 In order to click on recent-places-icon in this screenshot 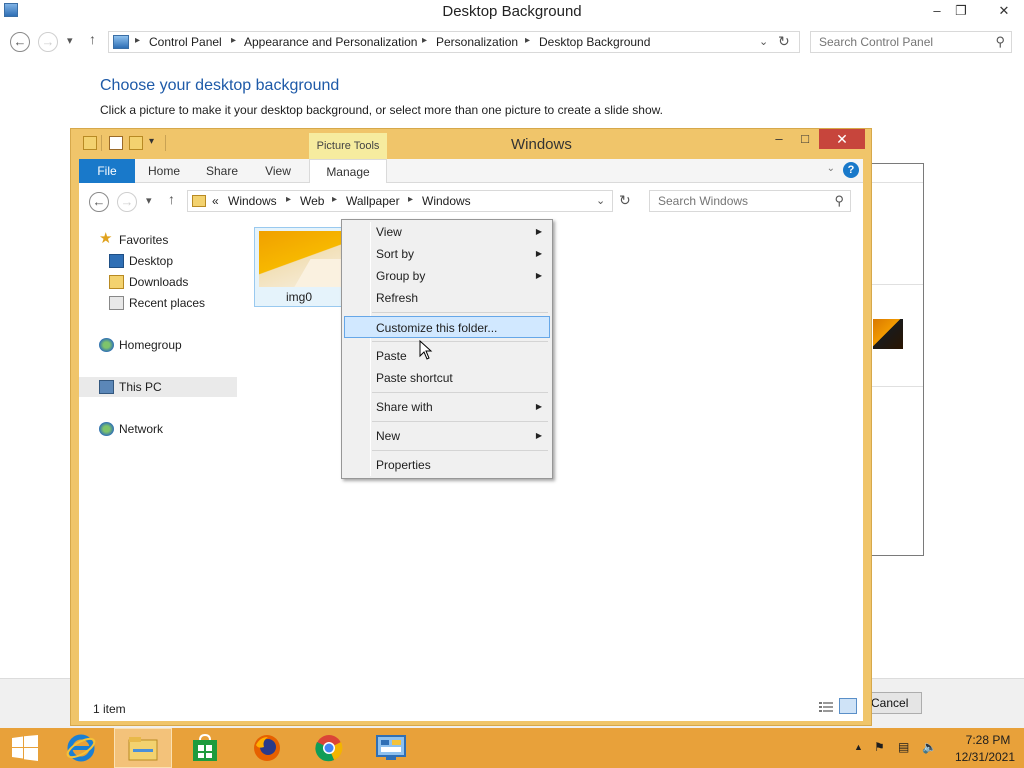, I will do `click(116, 303)`.